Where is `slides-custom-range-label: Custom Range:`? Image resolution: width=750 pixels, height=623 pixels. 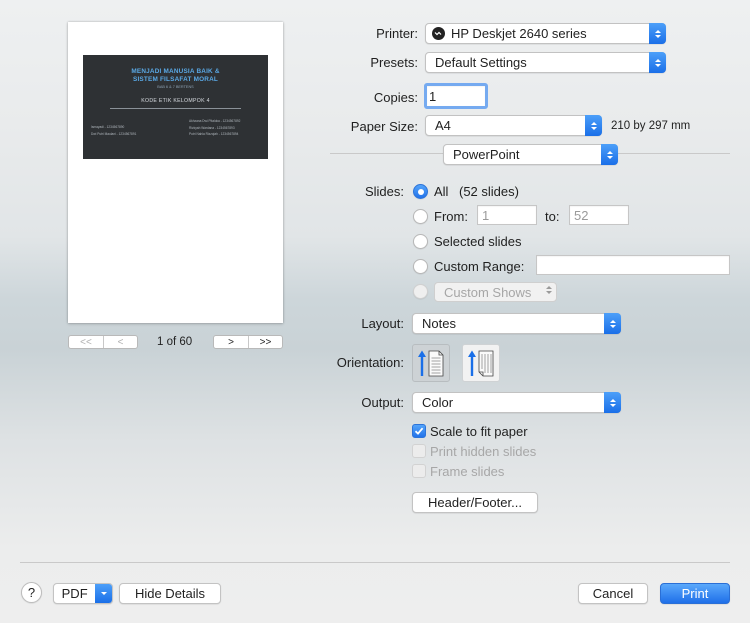 slides-custom-range-label: Custom Range: is located at coordinates (479, 266).